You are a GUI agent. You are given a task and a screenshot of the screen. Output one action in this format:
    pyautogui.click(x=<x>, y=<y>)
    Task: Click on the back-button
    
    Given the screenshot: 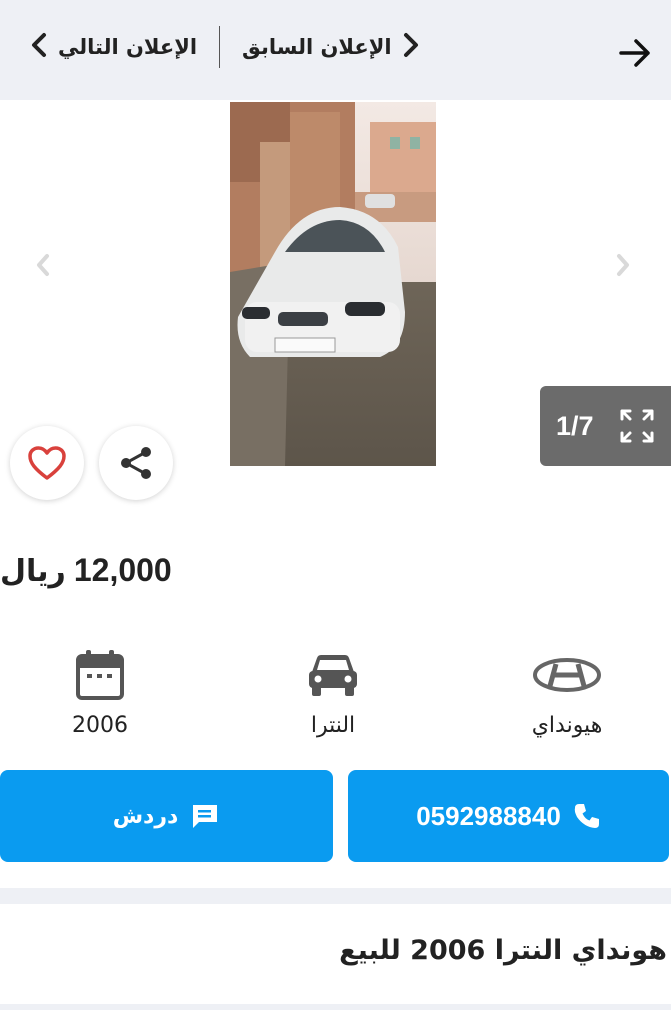 What is the action you would take?
    pyautogui.click(x=635, y=53)
    